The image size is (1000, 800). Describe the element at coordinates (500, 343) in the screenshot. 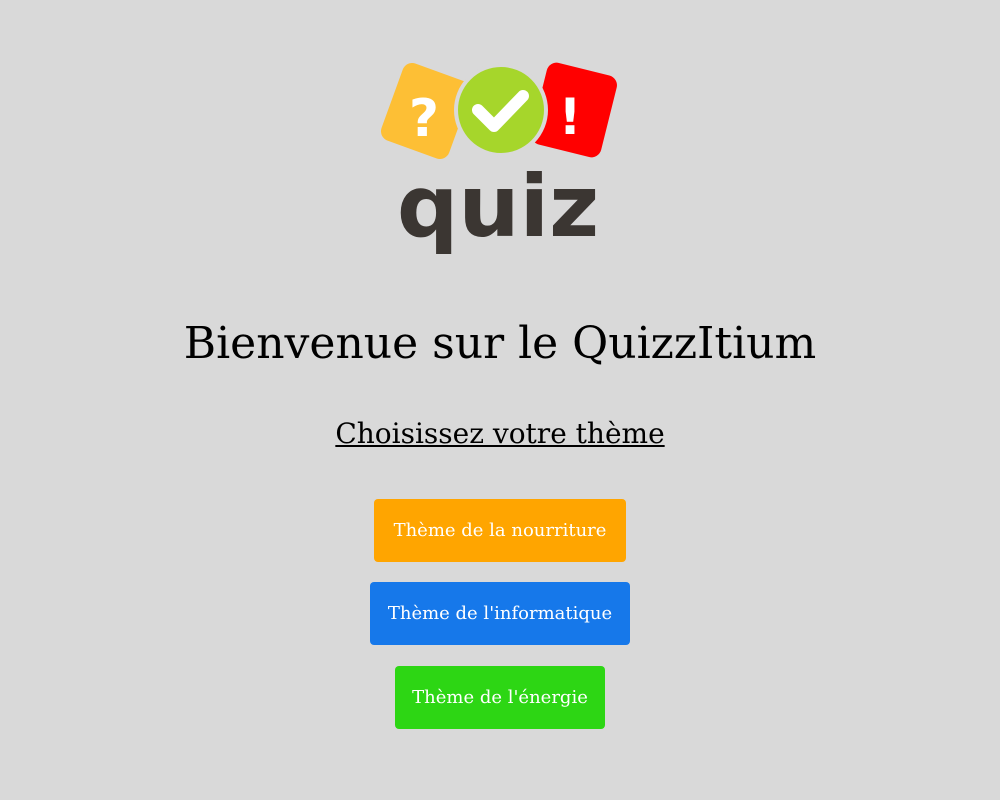

I see `page-title: Bienvenue sur le QuizzItium` at that location.